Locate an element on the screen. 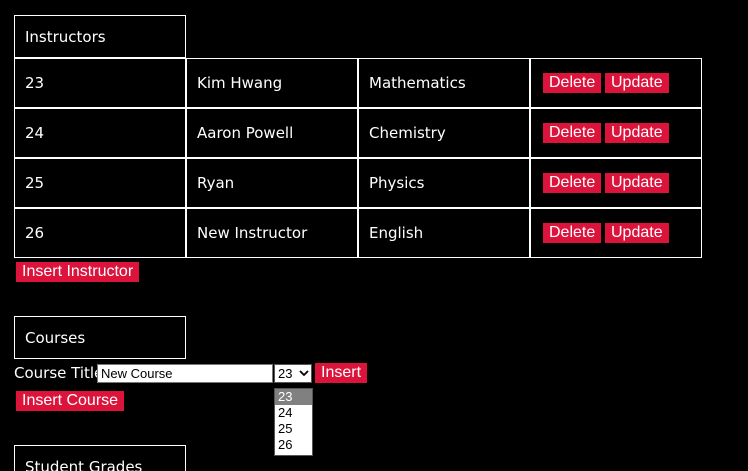 The image size is (748, 471). table-cell-name: New Instructor is located at coordinates (272, 233).